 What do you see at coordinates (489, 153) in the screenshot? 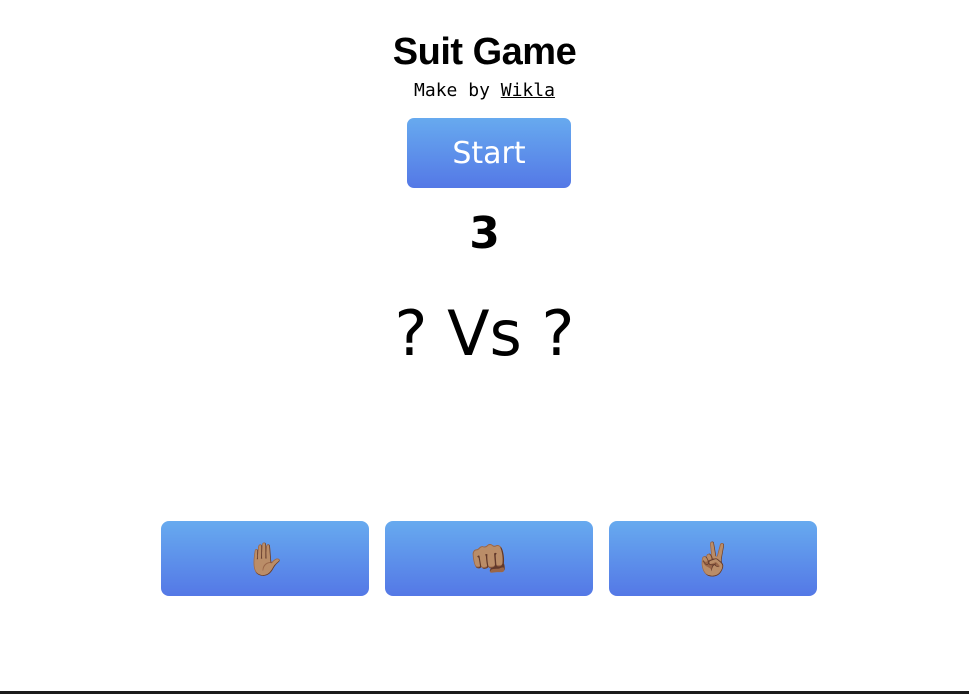
I see `start-button: Start` at bounding box center [489, 153].